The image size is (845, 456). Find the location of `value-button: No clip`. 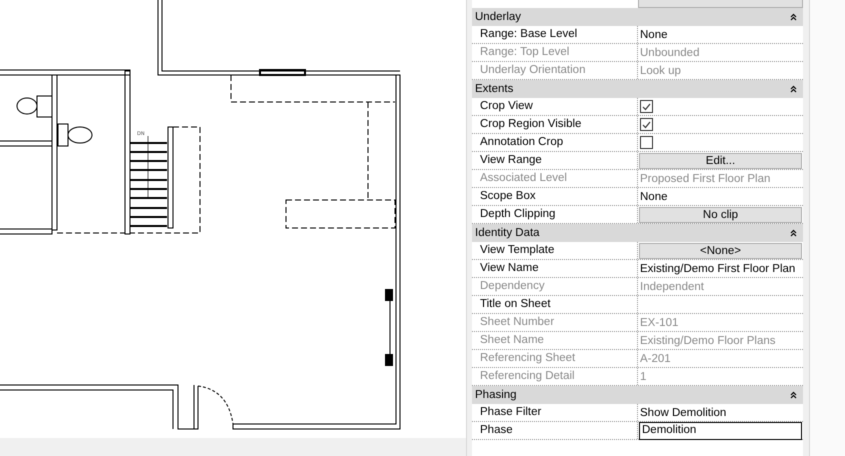

value-button: No clip is located at coordinates (720, 214).